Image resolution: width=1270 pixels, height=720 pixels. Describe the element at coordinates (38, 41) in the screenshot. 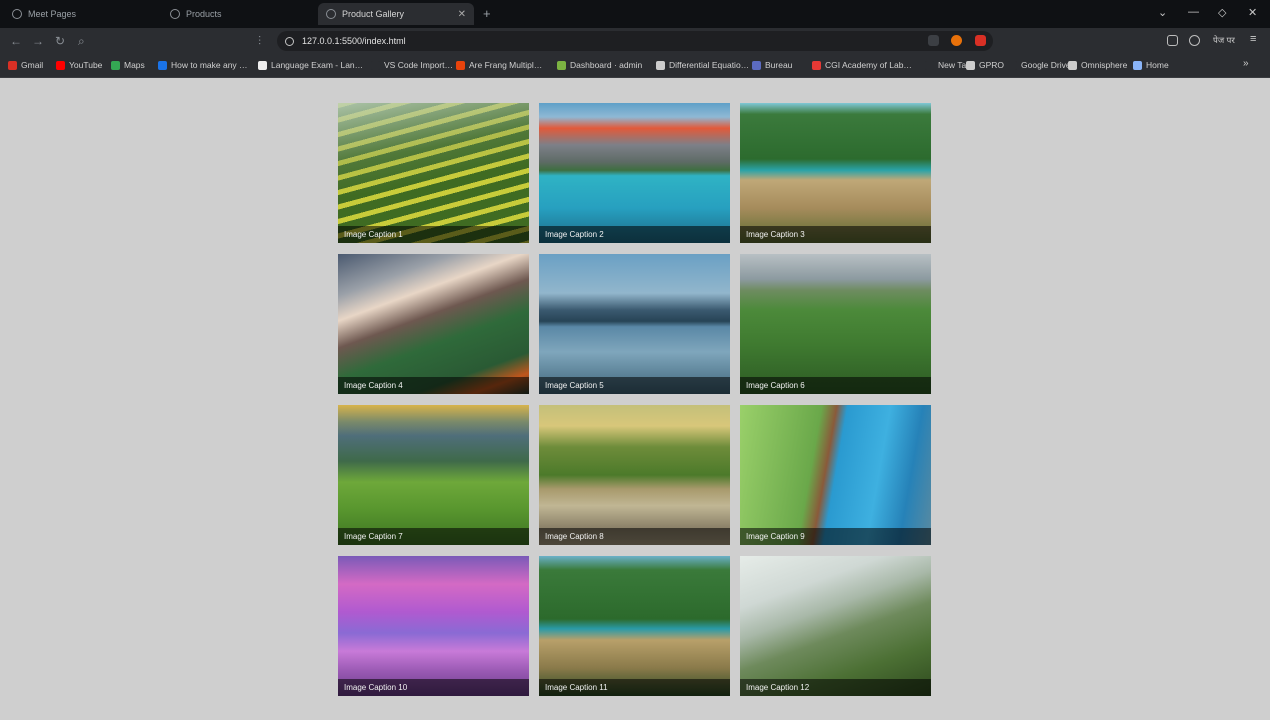

I see `forward-button: →` at that location.